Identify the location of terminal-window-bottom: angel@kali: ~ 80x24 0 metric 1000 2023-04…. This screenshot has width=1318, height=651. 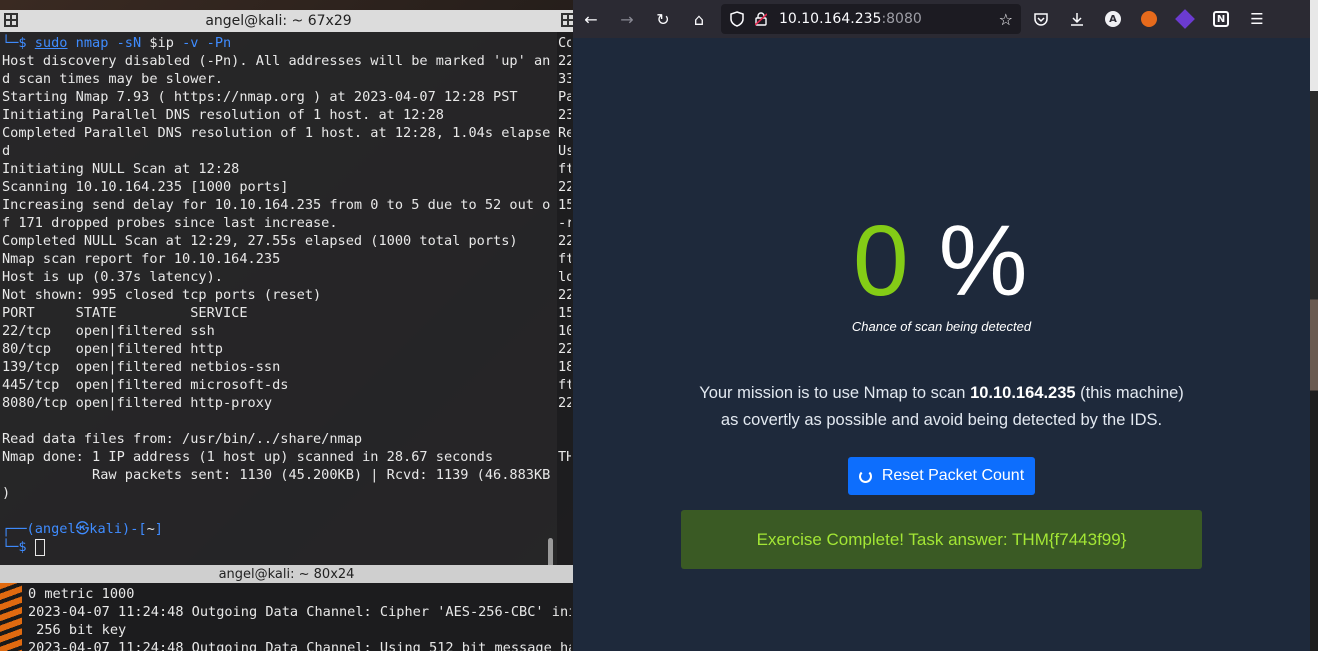
(286, 608).